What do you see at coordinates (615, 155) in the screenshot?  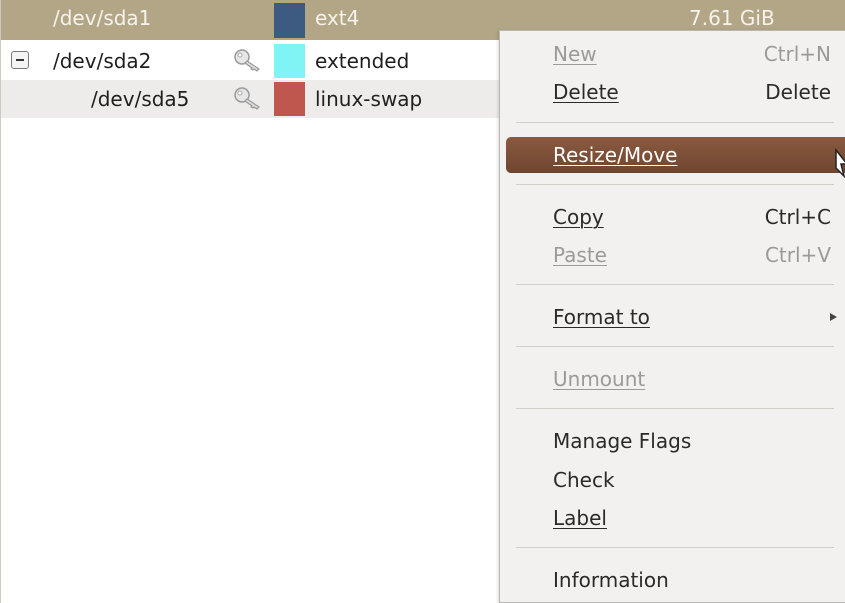 I see `menu-item-label: Resize/Move` at bounding box center [615, 155].